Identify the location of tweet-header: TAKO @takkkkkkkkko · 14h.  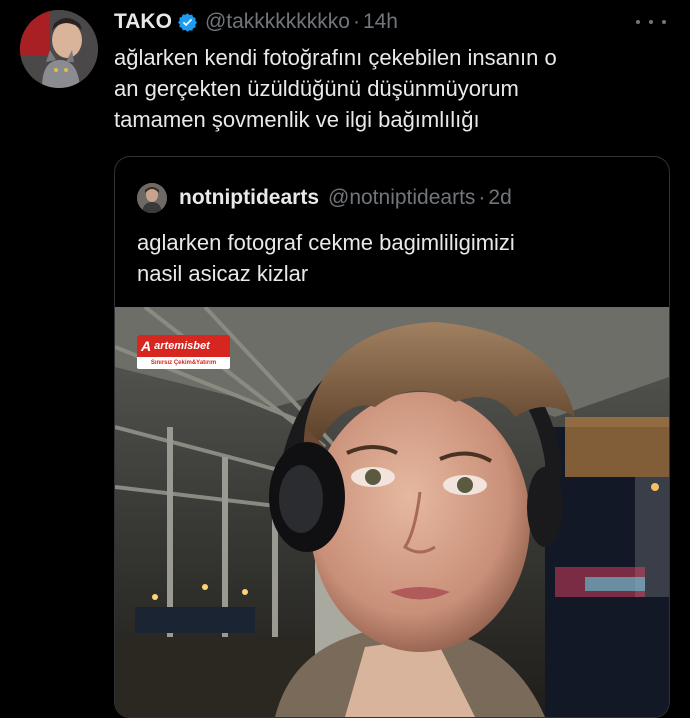
(256, 22).